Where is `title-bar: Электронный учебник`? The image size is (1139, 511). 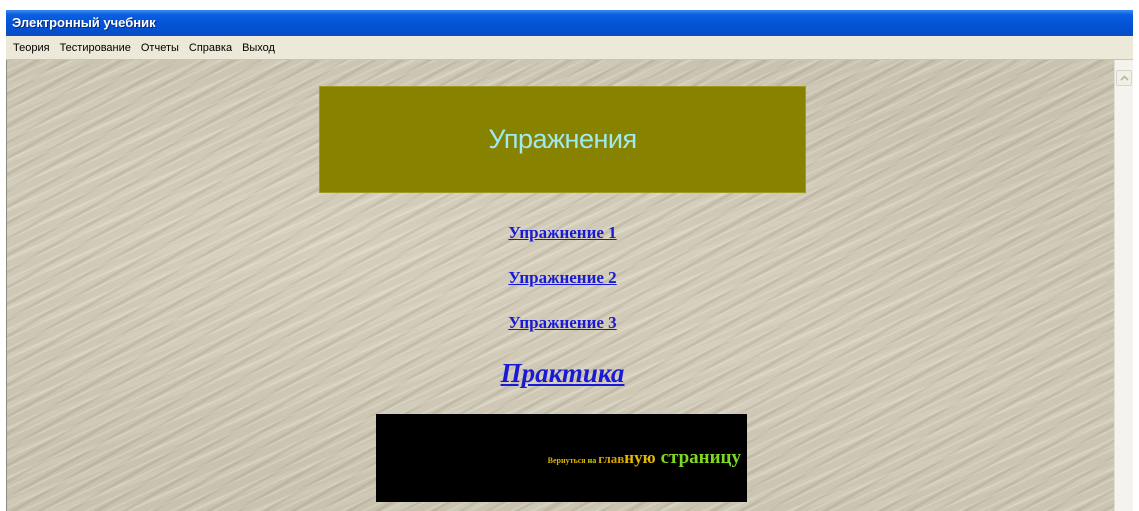 title-bar: Электронный учебник is located at coordinates (569, 23).